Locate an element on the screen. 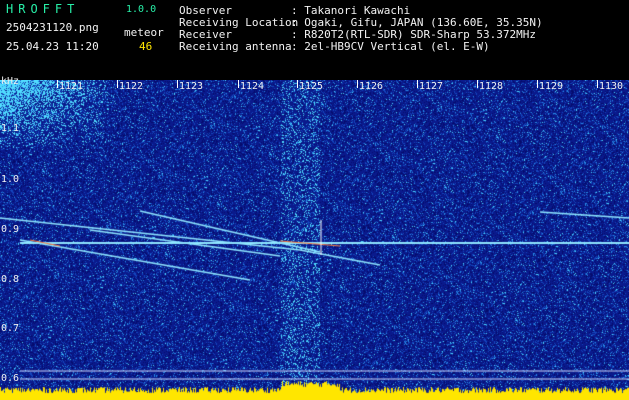 The height and width of the screenshot is (400, 629). x-tick-label: 1125 is located at coordinates (311, 86).